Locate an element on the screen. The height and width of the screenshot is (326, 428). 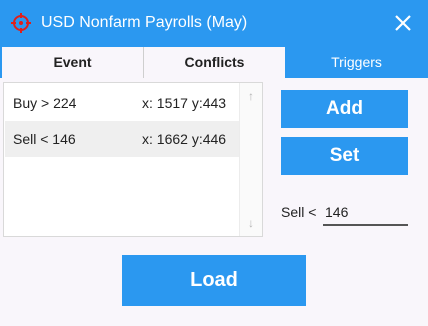
tab-triggers: Triggers is located at coordinates (356, 62).